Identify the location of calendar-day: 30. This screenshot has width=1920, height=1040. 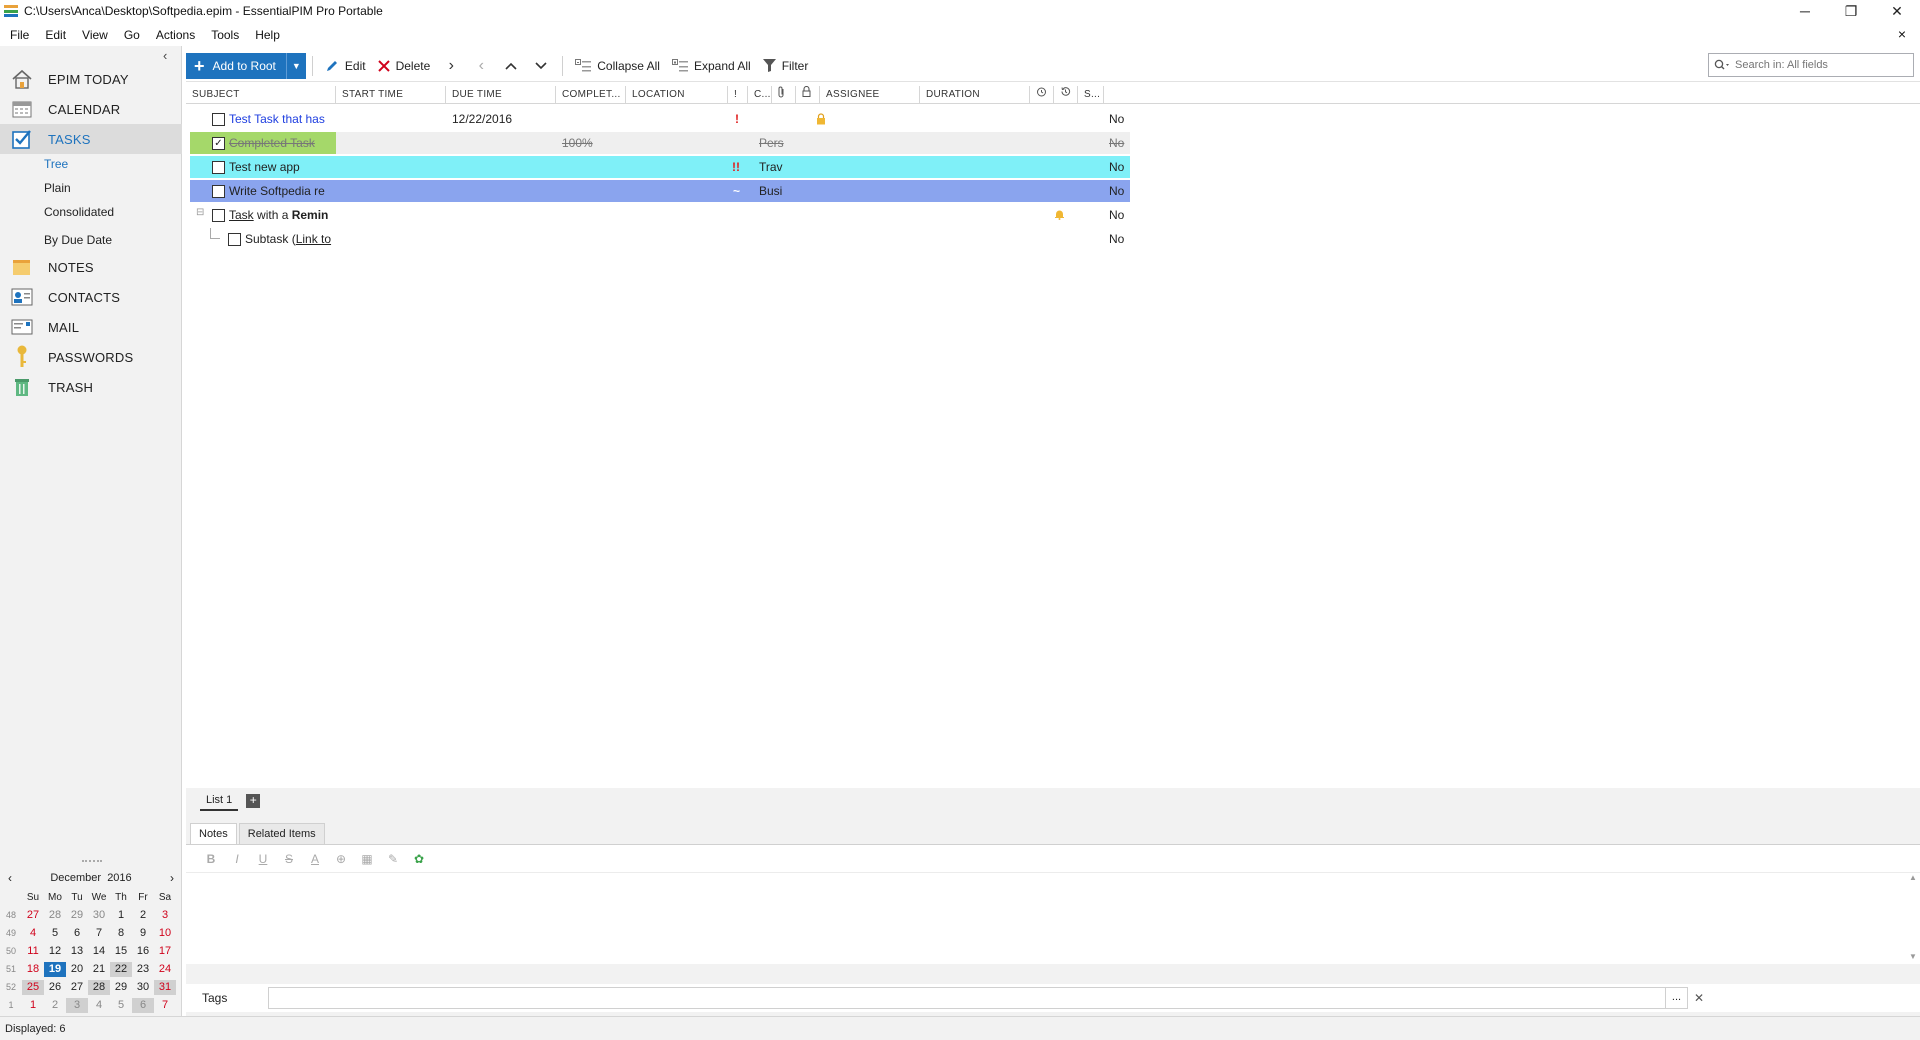
(99, 915).